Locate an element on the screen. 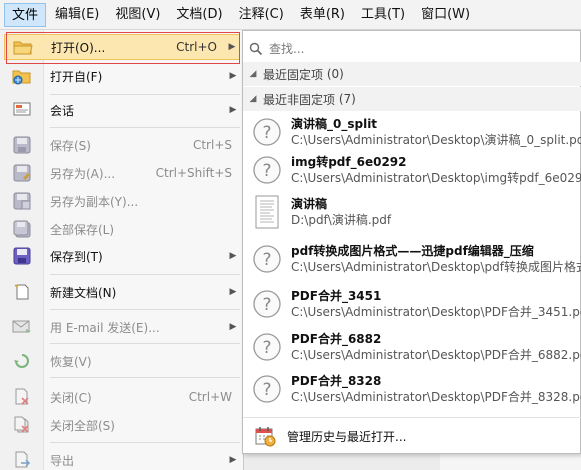 The height and width of the screenshot is (470, 581). menu-form: 表单(R) is located at coordinates (322, 15).